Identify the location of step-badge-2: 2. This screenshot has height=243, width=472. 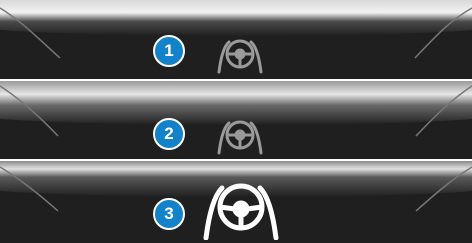
(169, 134).